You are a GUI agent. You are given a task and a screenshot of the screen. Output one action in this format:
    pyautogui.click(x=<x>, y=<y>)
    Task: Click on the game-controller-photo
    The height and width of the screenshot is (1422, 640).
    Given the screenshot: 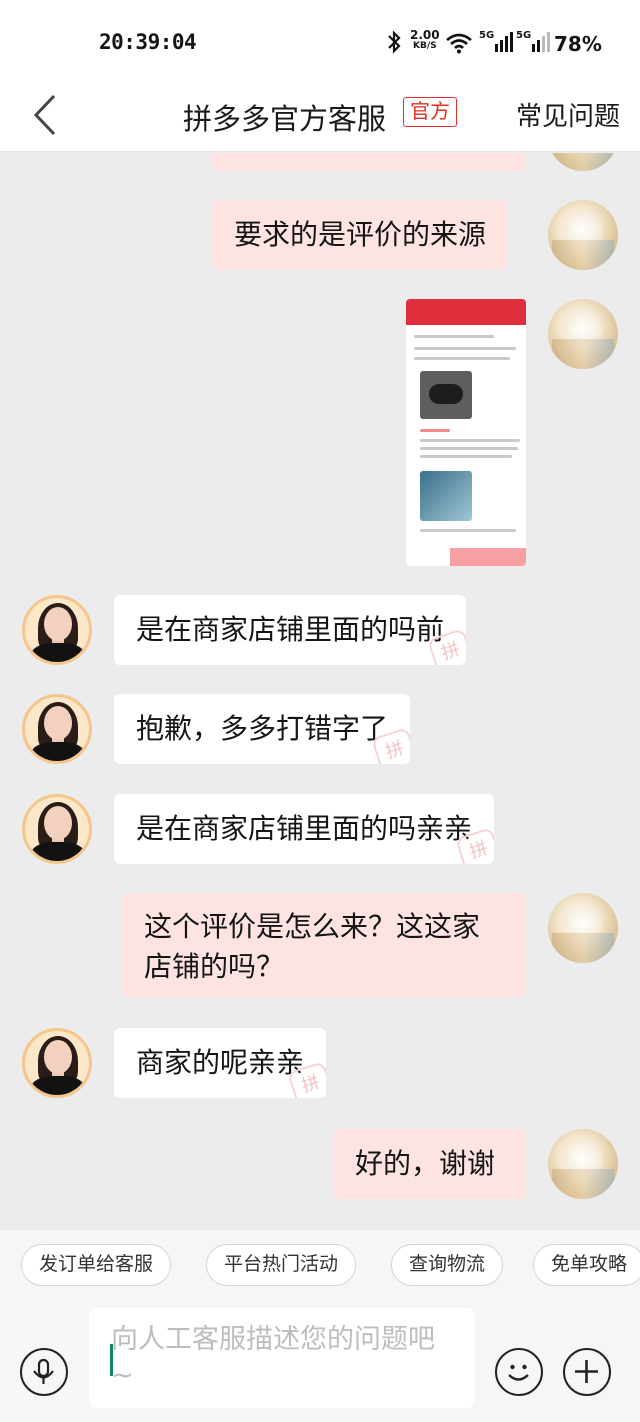 What is the action you would take?
    pyautogui.click(x=446, y=395)
    